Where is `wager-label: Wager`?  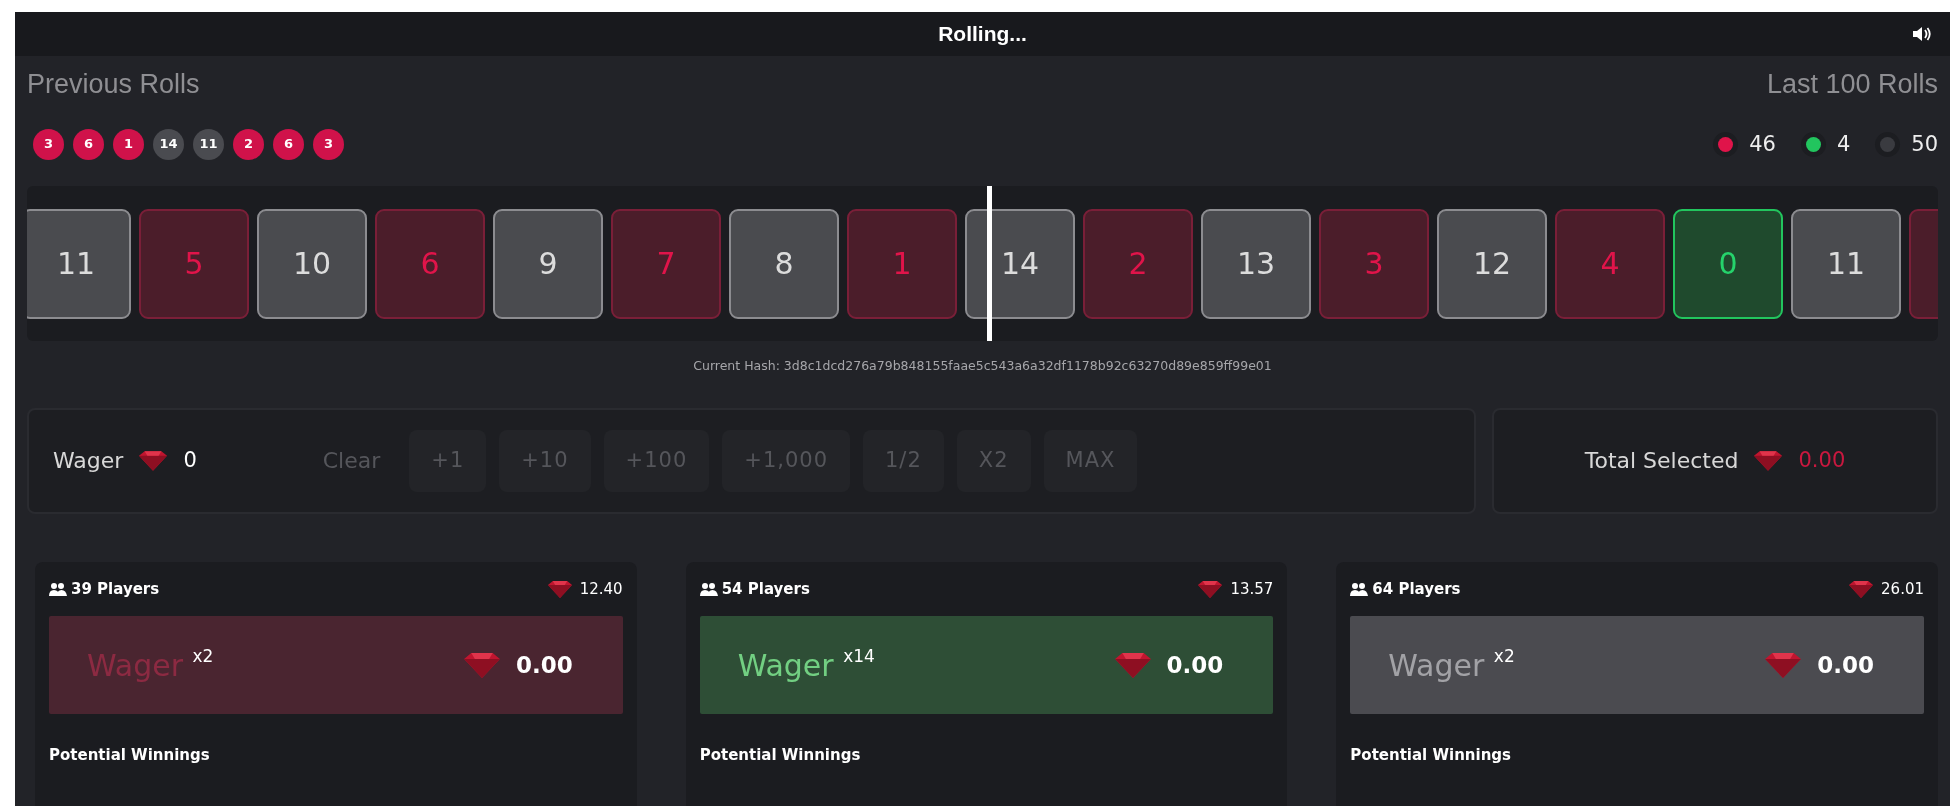
wager-label: Wager is located at coordinates (88, 461).